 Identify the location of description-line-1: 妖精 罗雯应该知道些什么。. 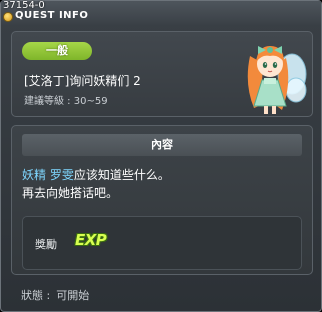
(162, 175).